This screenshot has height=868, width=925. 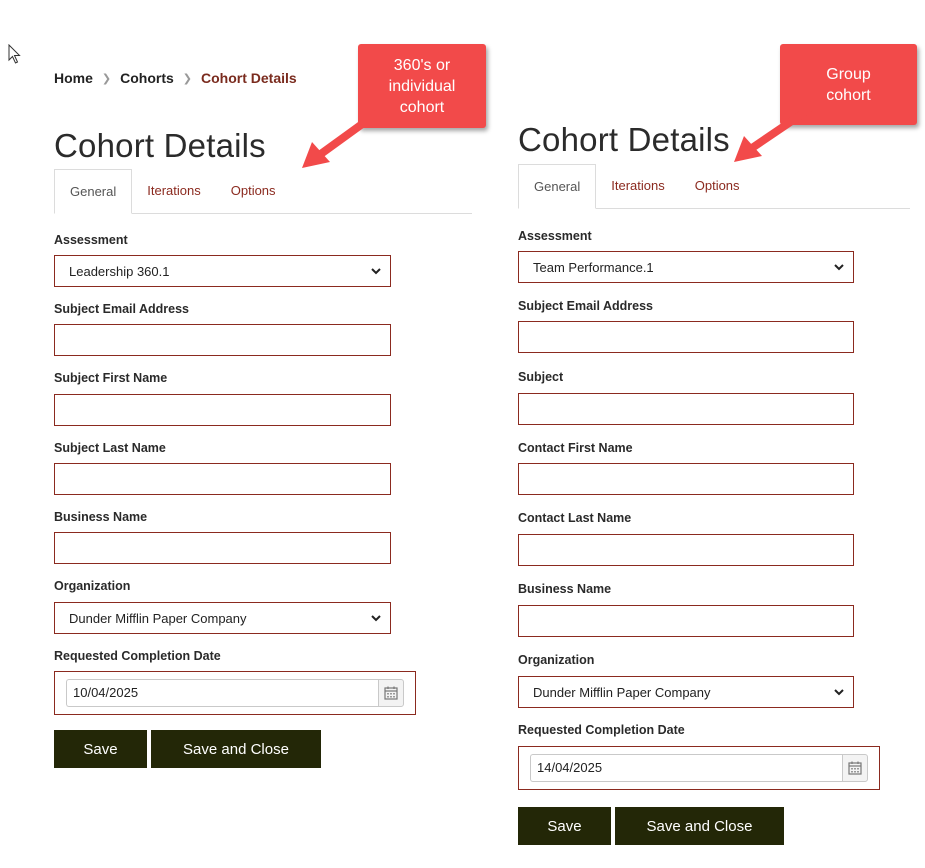 I want to click on subject-last-name-input, so click(x=222, y=479).